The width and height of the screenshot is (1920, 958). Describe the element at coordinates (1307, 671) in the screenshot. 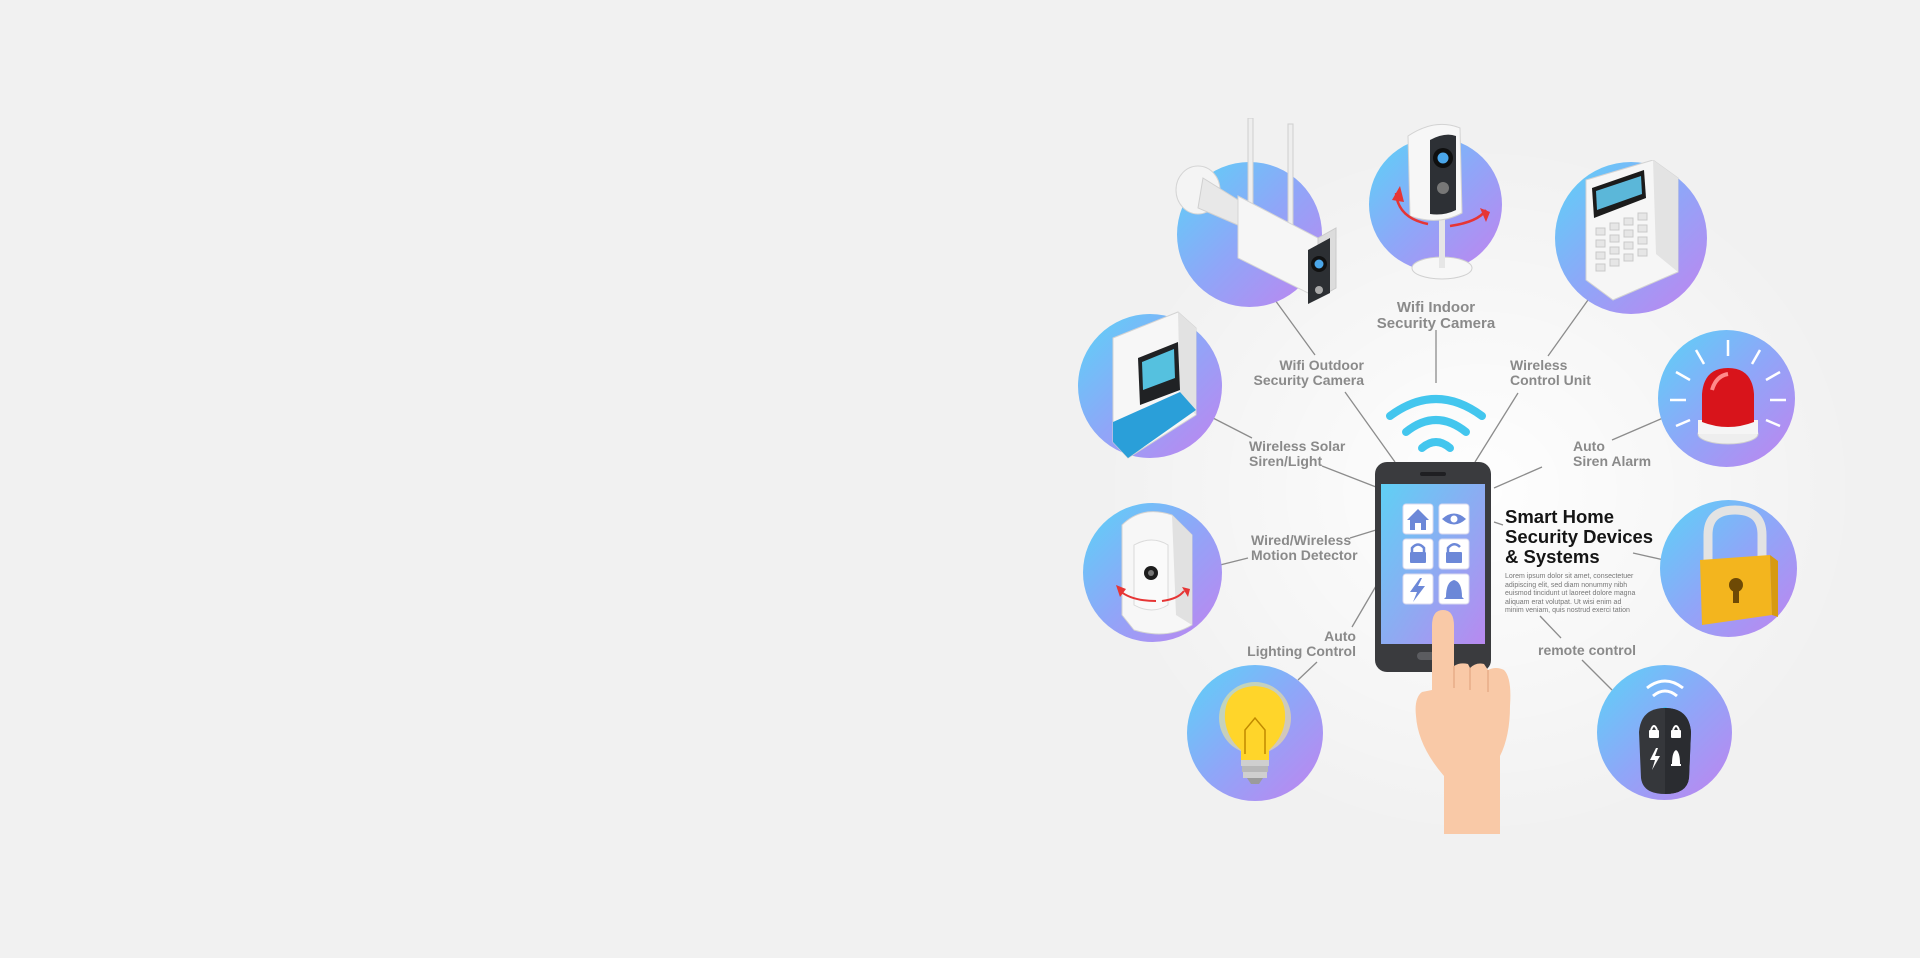

I see `connector-lighting` at that location.